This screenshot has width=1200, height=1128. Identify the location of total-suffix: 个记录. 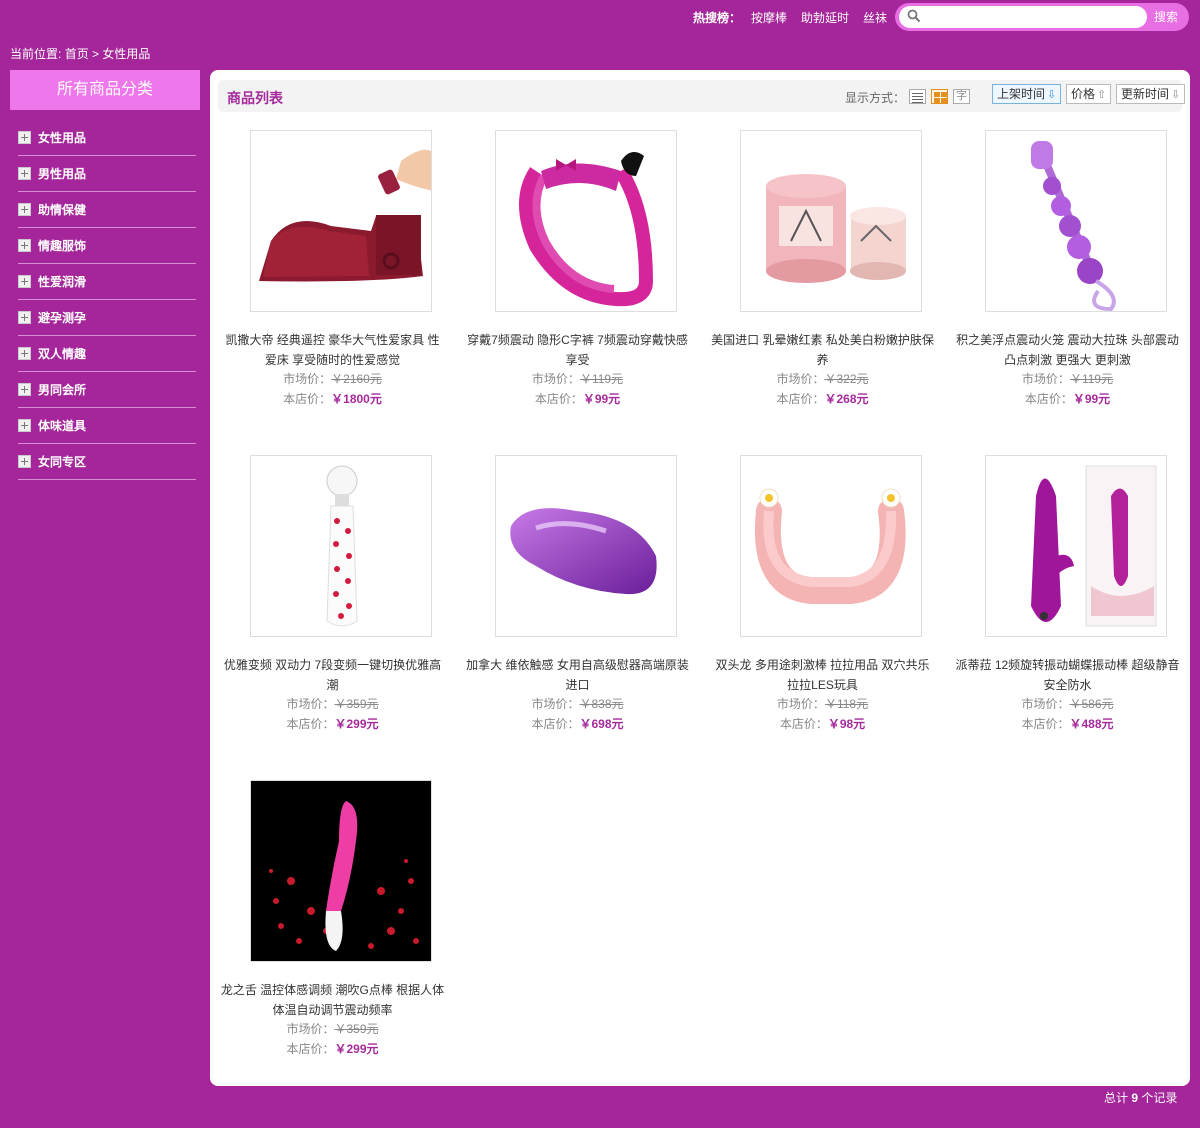
(1159, 1098).